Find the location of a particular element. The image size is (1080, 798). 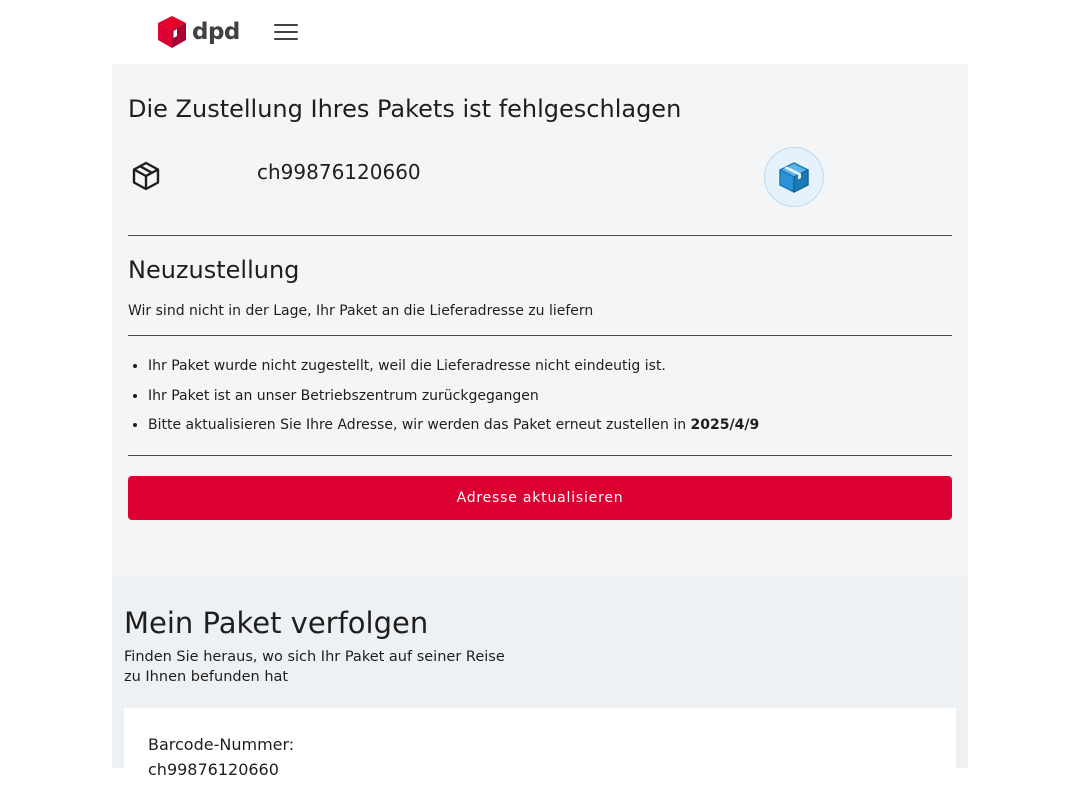

barcode-card: Barcode-Nummer: ch99876120660 is located at coordinates (540, 753).